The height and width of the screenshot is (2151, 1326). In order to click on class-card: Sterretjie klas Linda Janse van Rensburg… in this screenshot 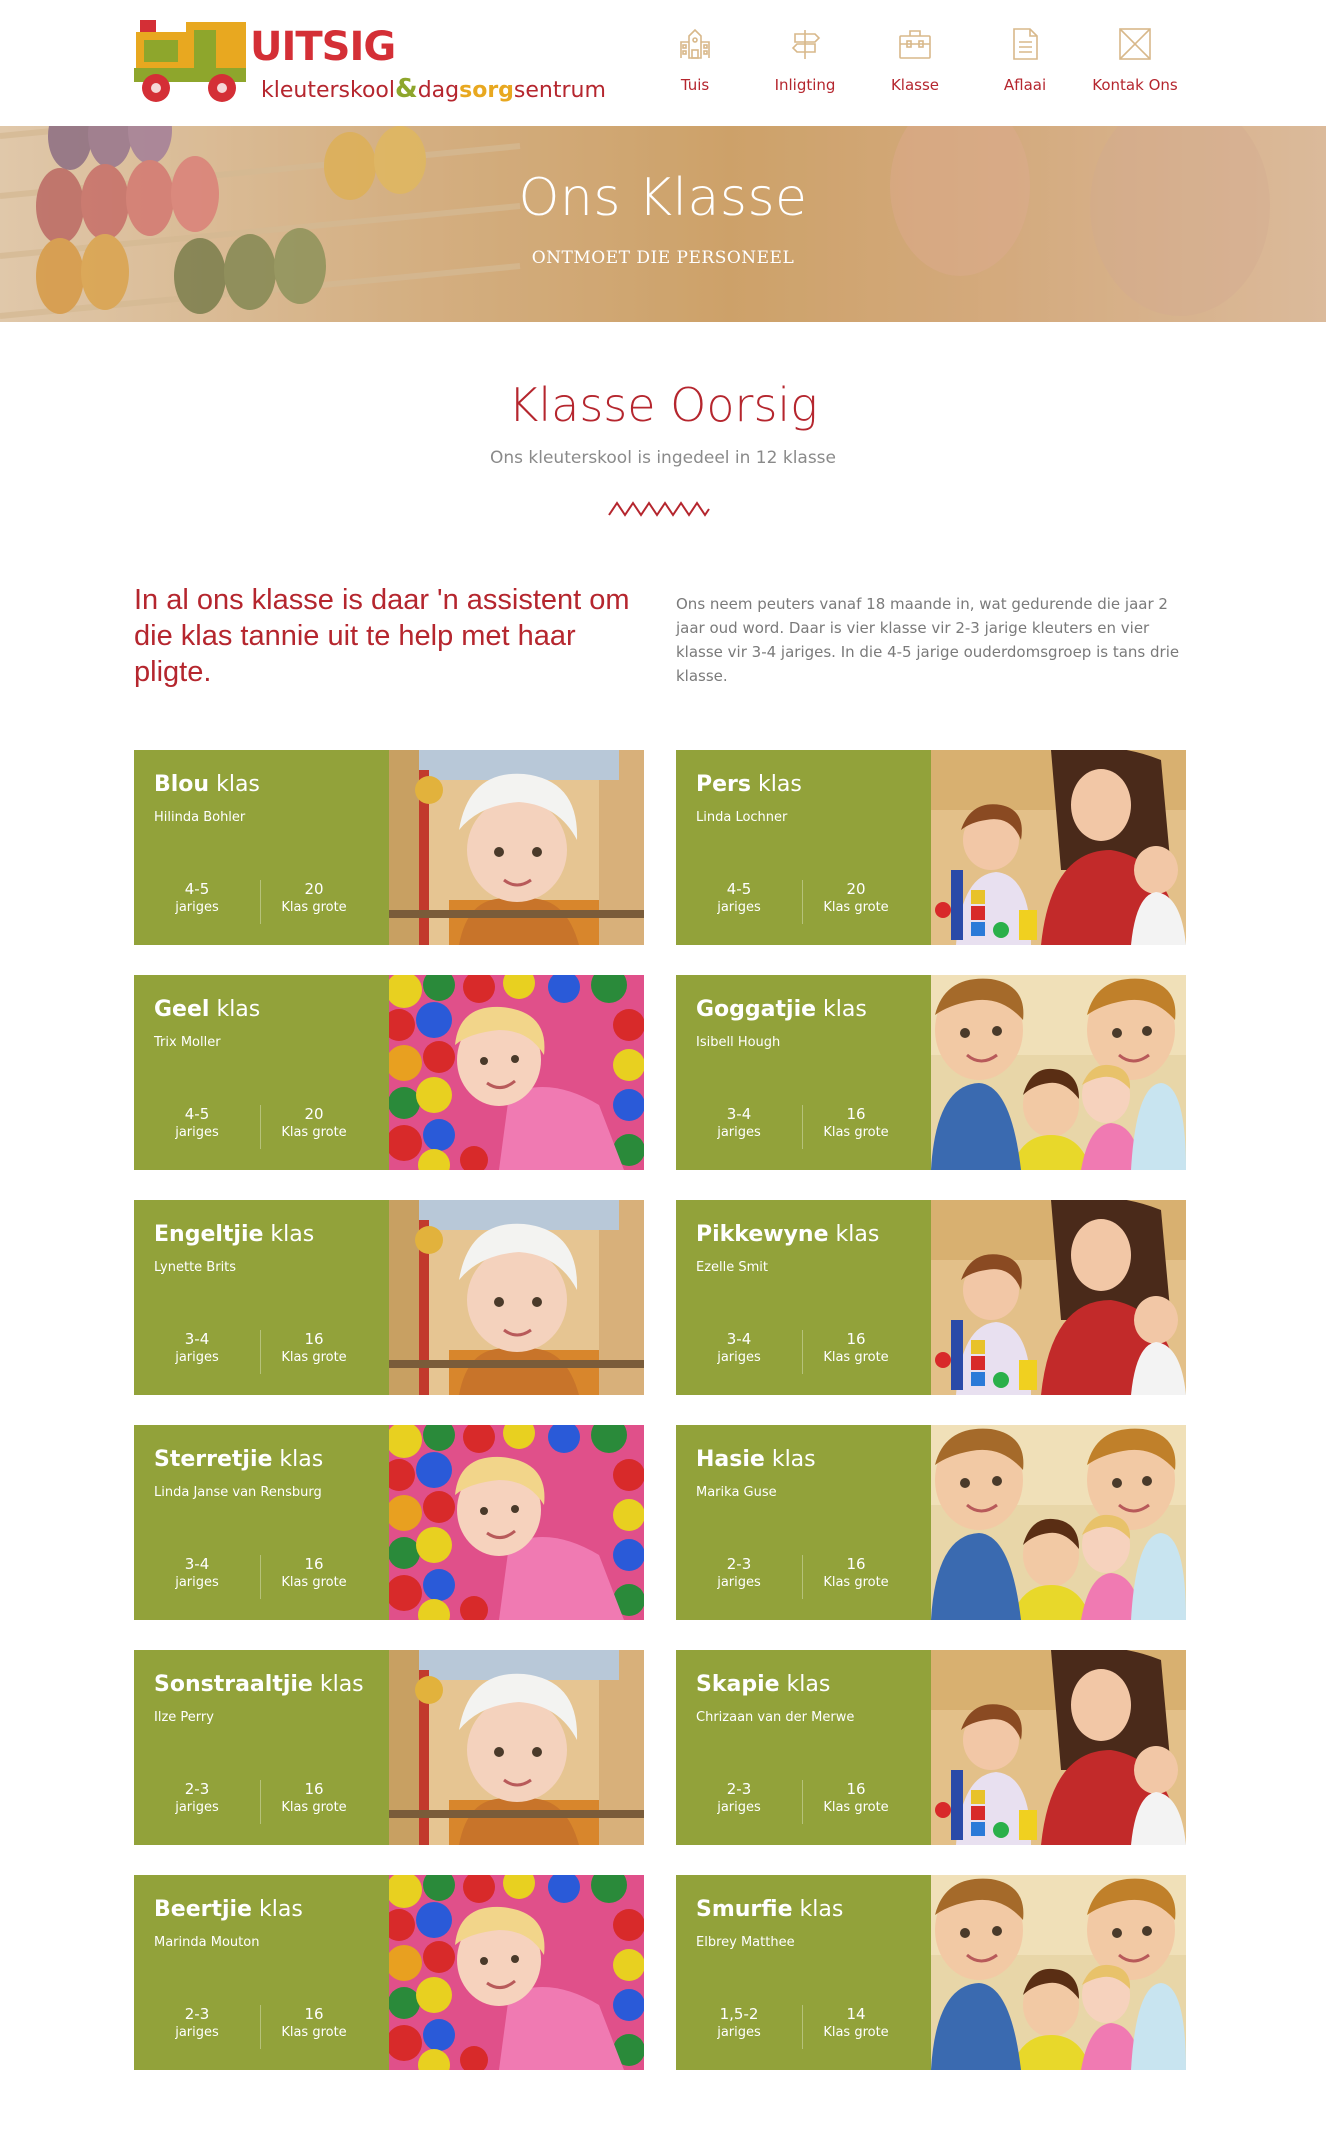, I will do `click(389, 1522)`.